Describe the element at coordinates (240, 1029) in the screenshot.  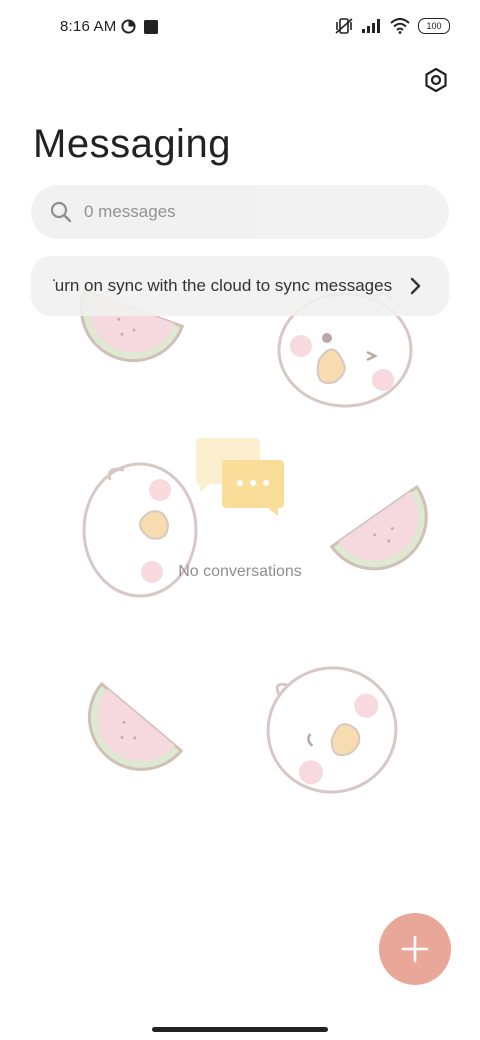
I see `home-indicator` at that location.